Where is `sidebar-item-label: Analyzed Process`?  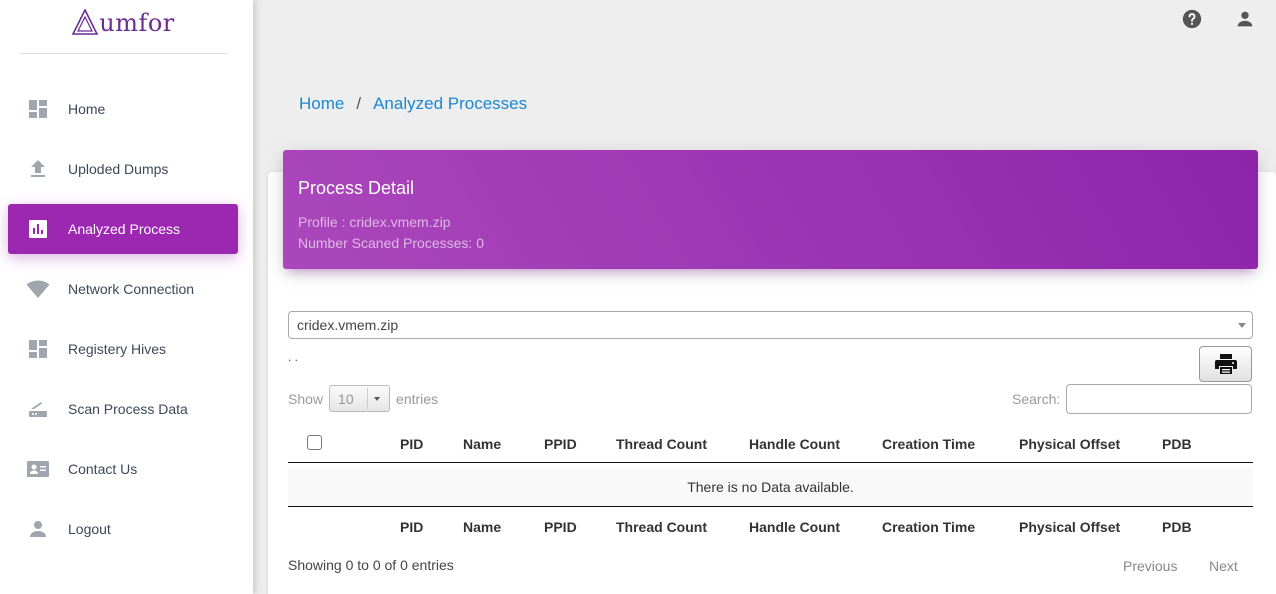 sidebar-item-label: Analyzed Process is located at coordinates (124, 229).